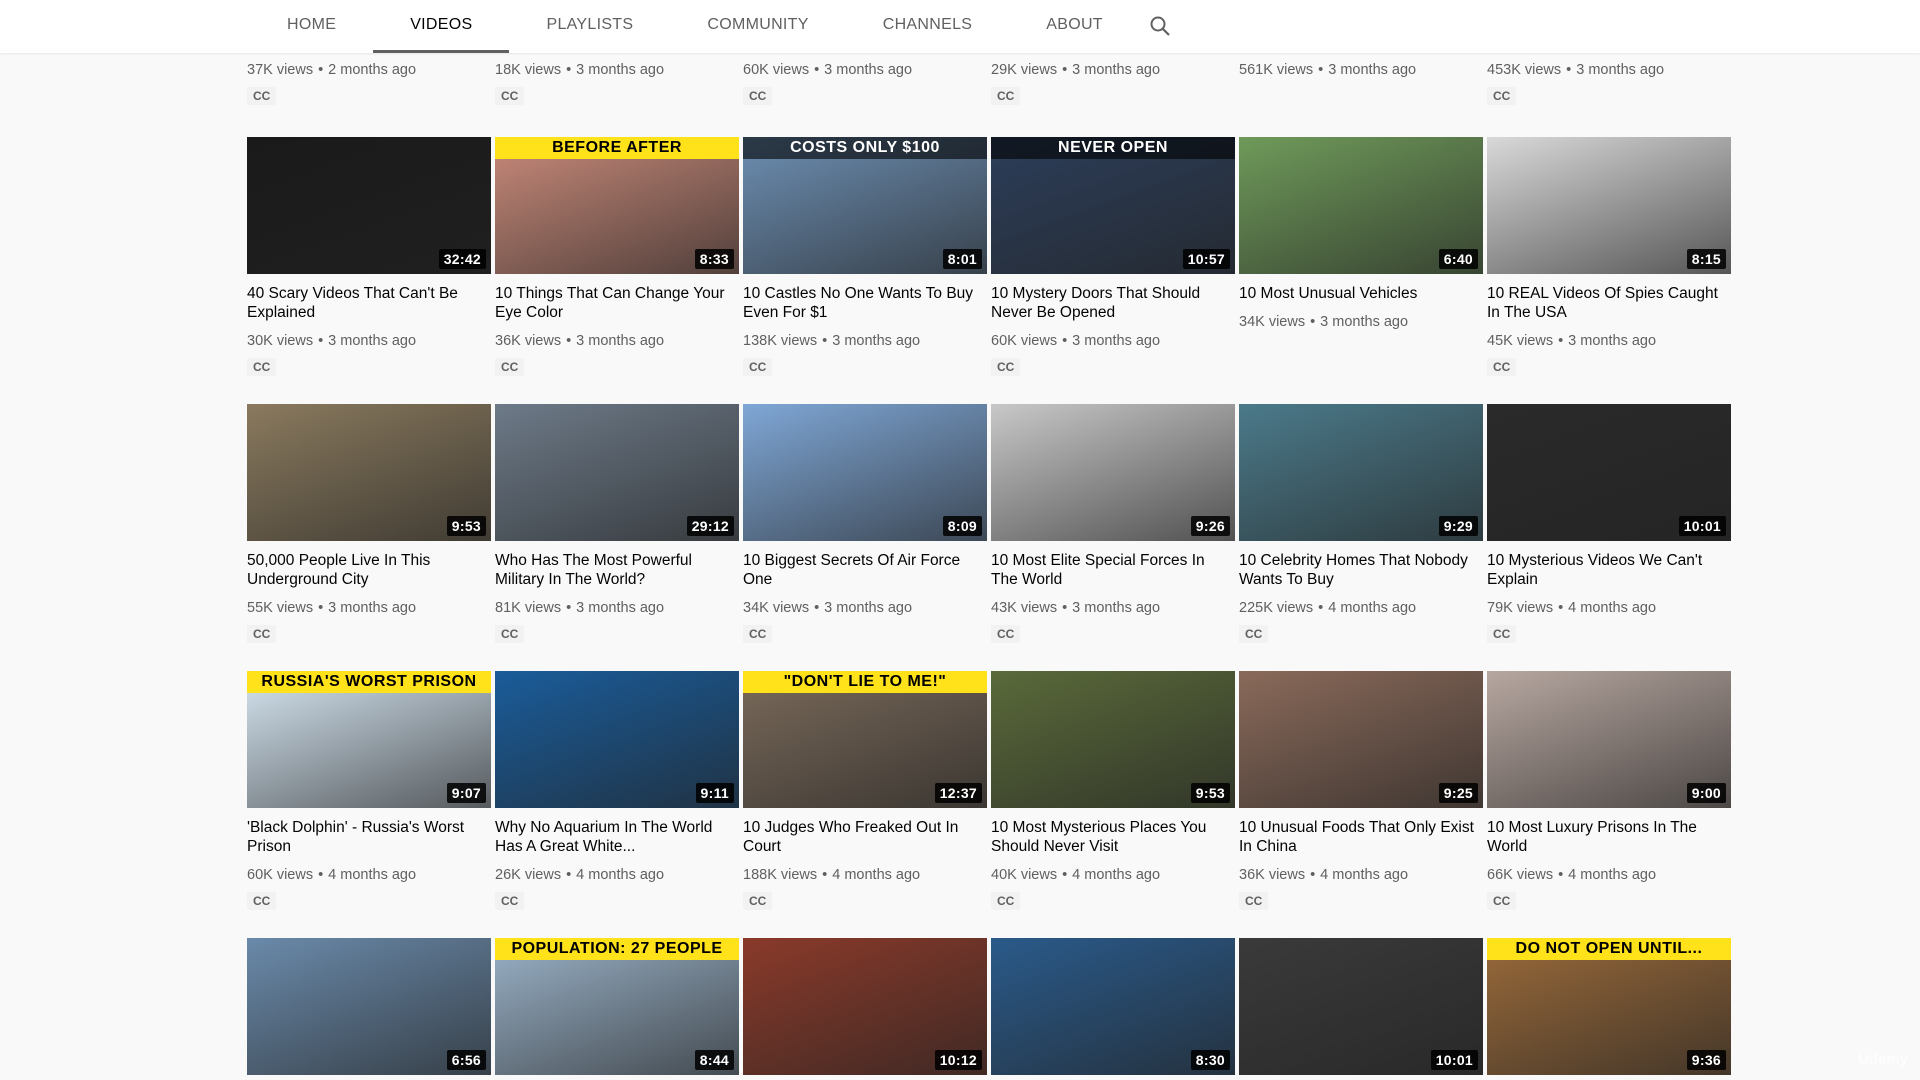 The width and height of the screenshot is (1920, 1080). Describe the element at coordinates (1361, 205) in the screenshot. I see `video-thumbnail: 6:40` at that location.